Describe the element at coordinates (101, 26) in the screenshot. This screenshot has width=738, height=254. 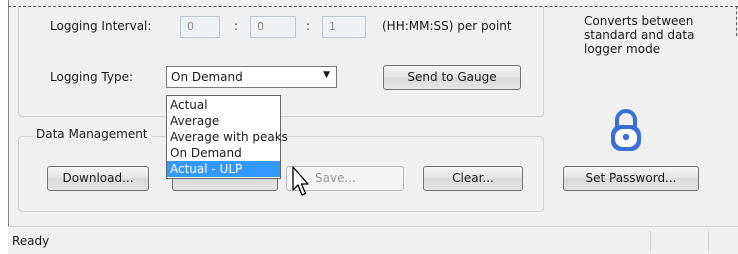
I see `logging-interval-label: Logging Interval:` at that location.